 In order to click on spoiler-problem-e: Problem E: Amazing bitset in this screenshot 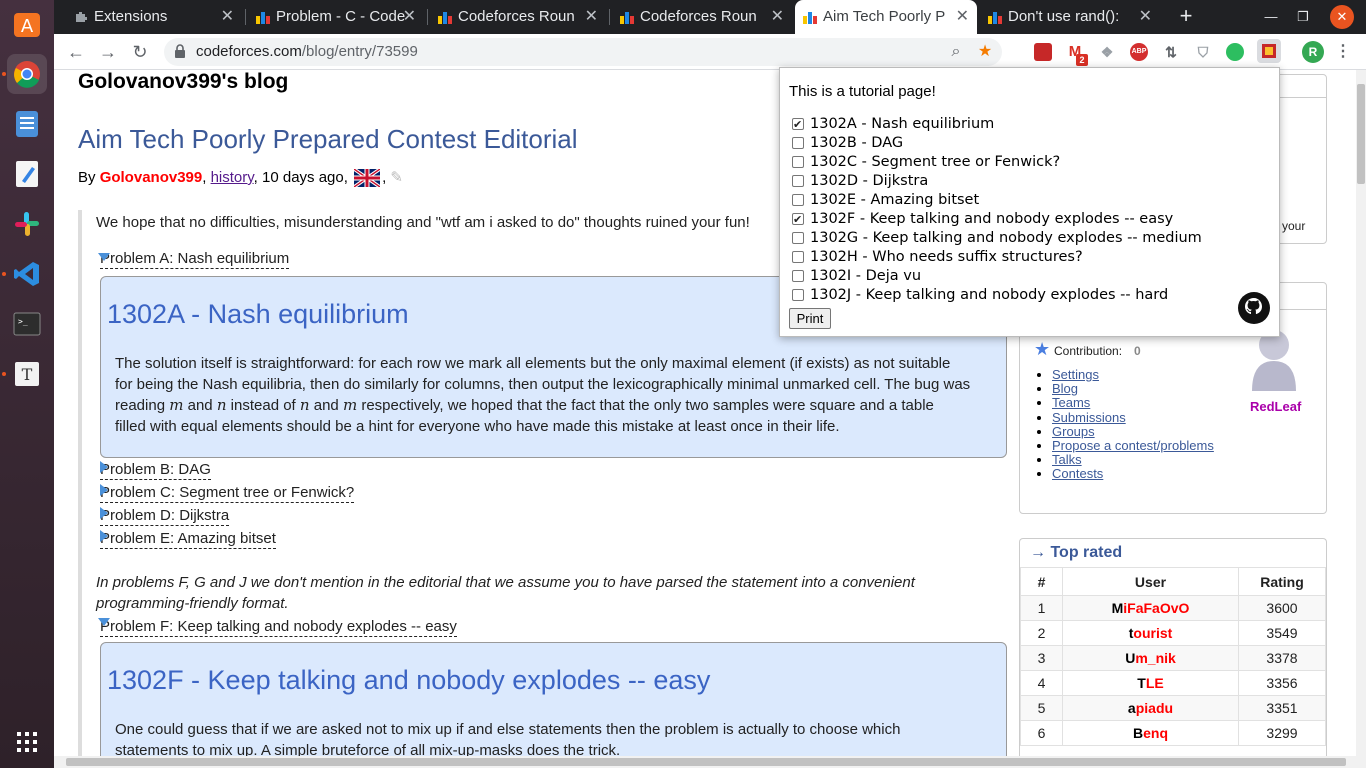, I will do `click(188, 539)`.